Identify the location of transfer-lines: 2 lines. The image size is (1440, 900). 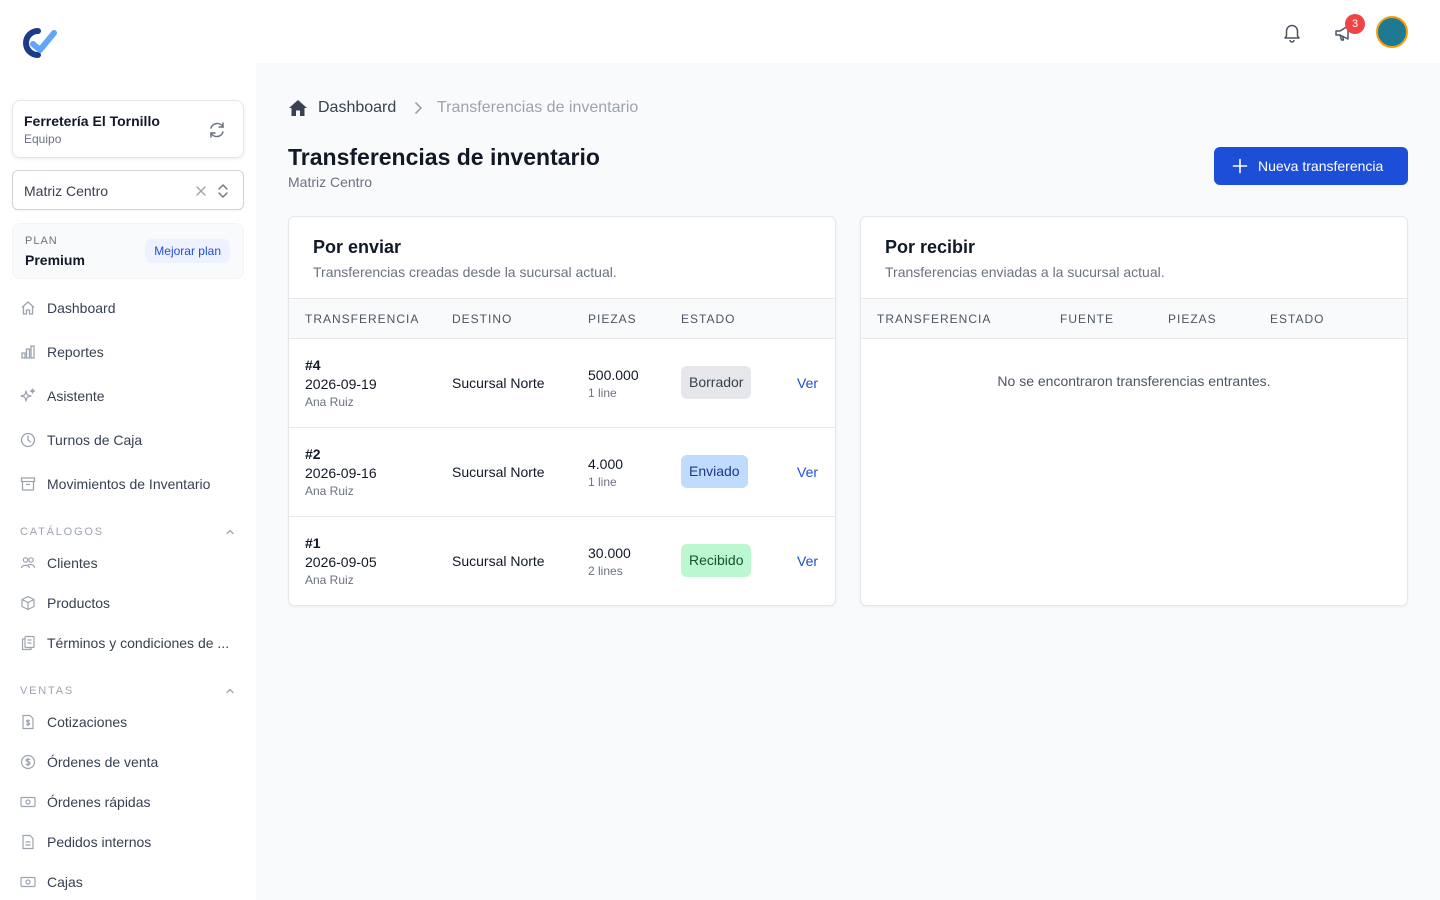
(605, 571).